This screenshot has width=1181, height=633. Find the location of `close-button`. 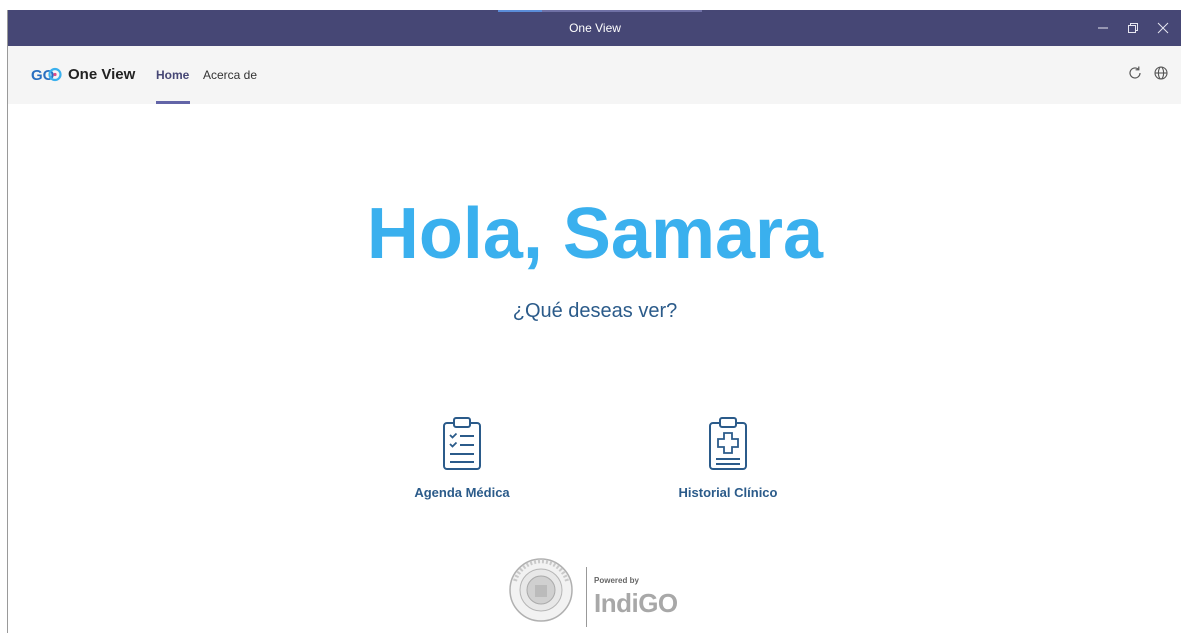

close-button is located at coordinates (1163, 28).